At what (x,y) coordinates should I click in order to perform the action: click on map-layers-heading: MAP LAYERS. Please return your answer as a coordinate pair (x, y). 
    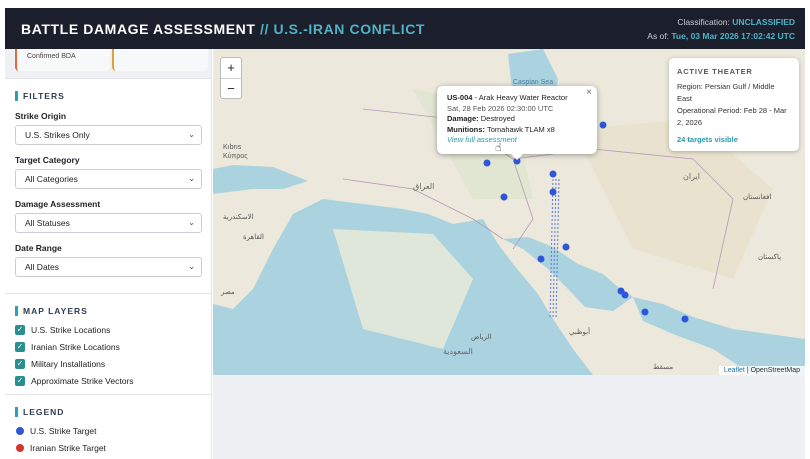
    Looking at the image, I should click on (108, 311).